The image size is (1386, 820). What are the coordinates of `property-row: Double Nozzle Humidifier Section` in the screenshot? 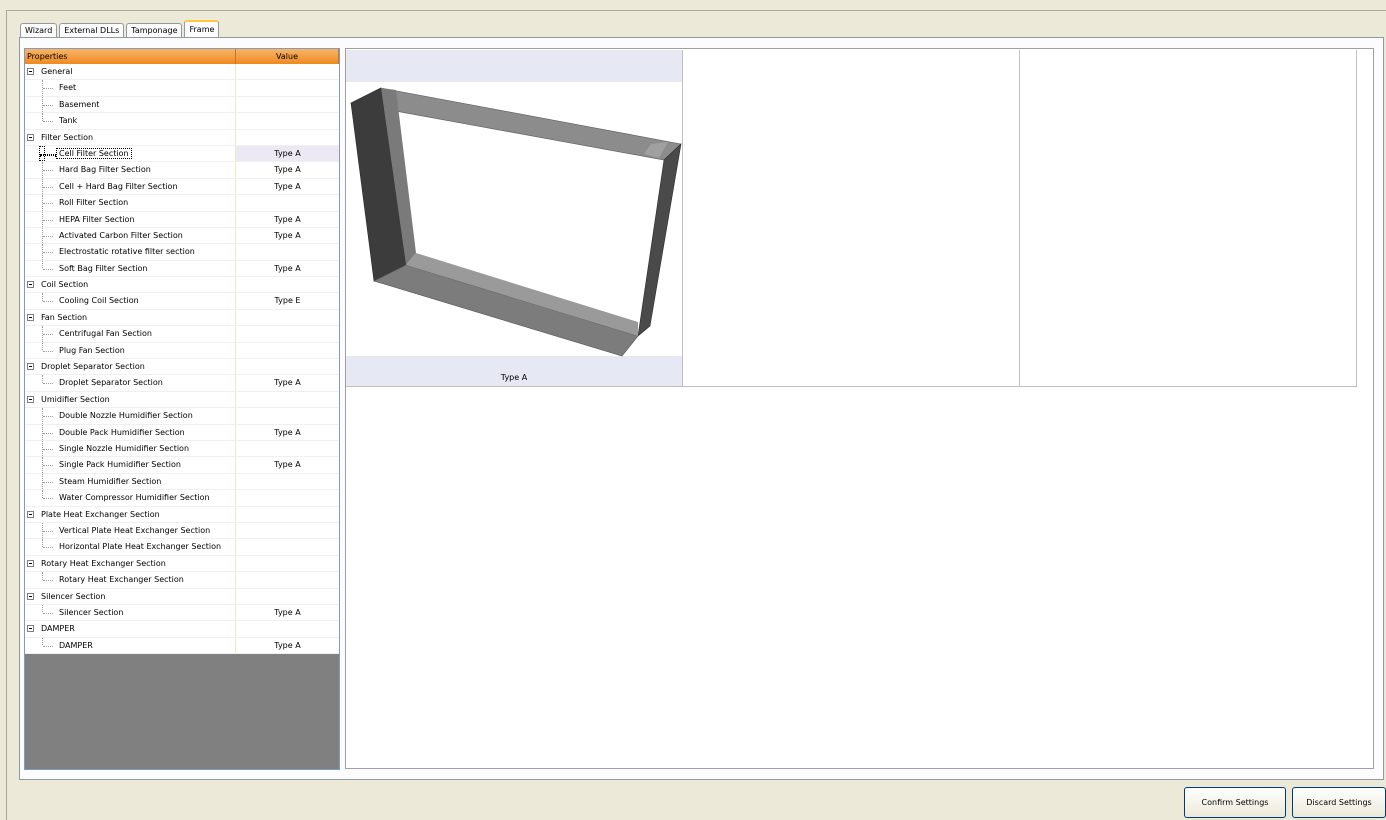 It's located at (182, 416).